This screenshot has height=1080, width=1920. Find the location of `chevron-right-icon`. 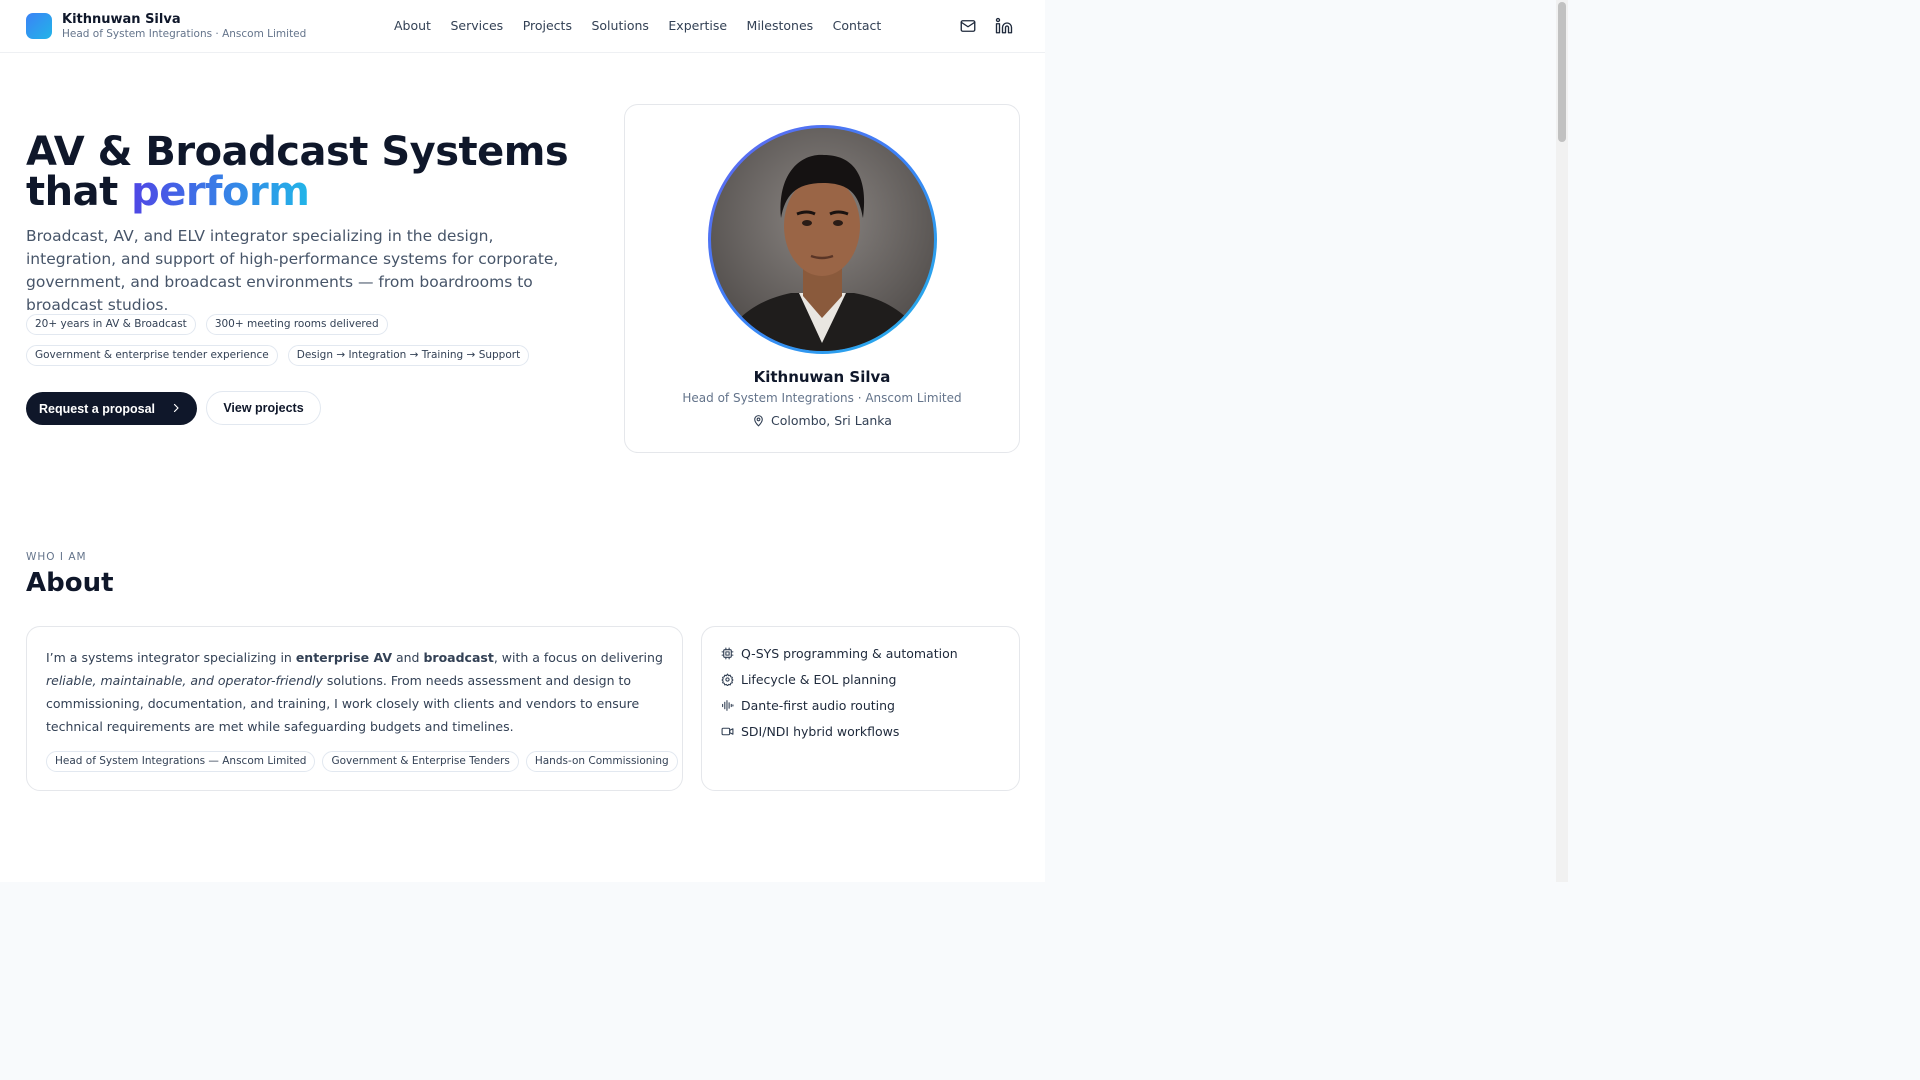

chevron-right-icon is located at coordinates (176, 408).